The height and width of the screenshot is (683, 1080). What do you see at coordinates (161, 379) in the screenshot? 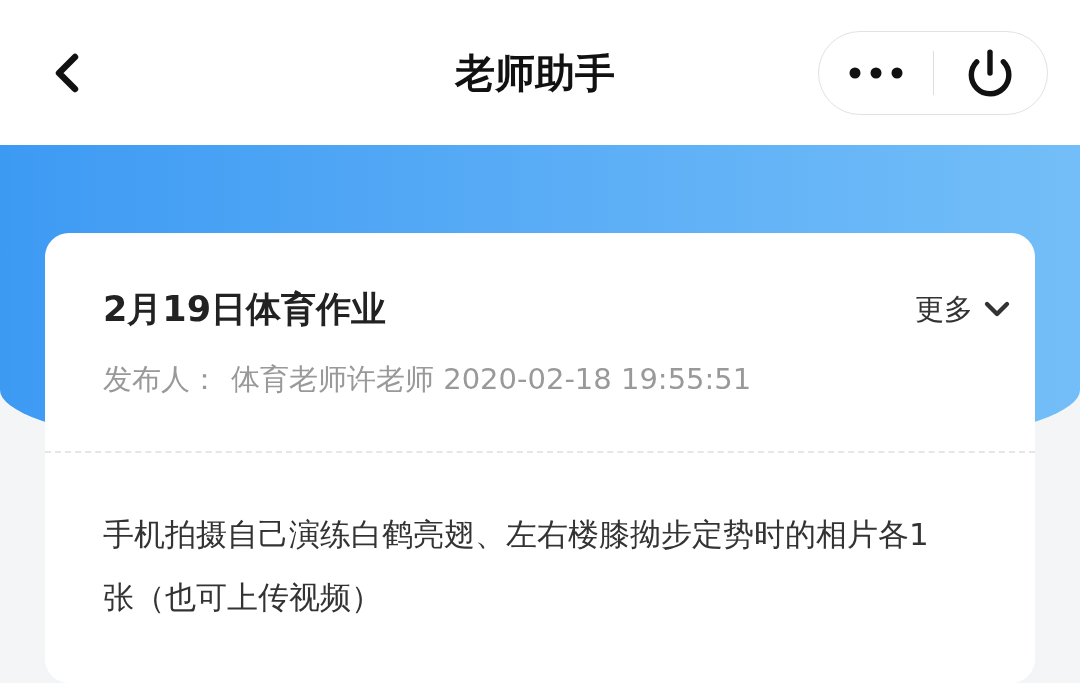
I see `publisher-label: 发布人：` at bounding box center [161, 379].